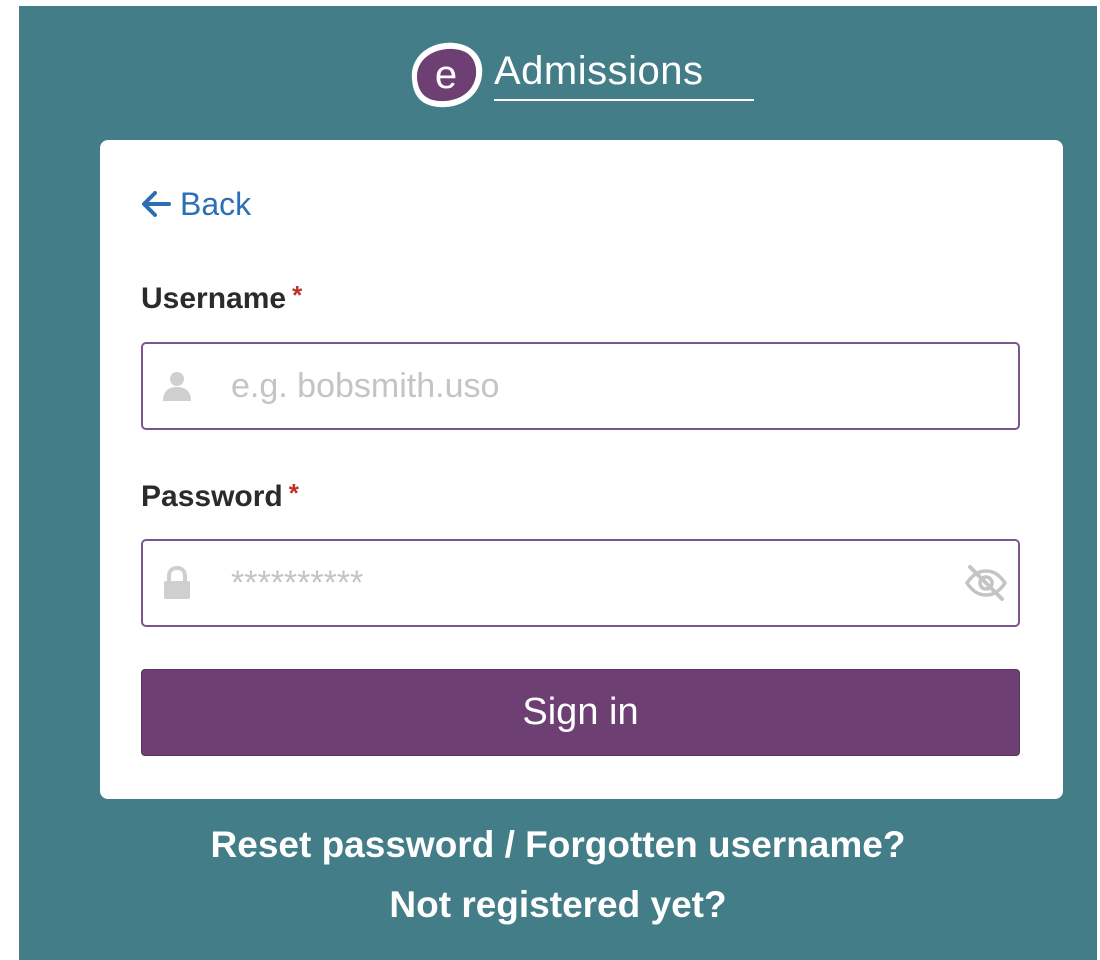 Image resolution: width=1100 pixels, height=960 pixels. I want to click on username-label: Username *, so click(221, 298).